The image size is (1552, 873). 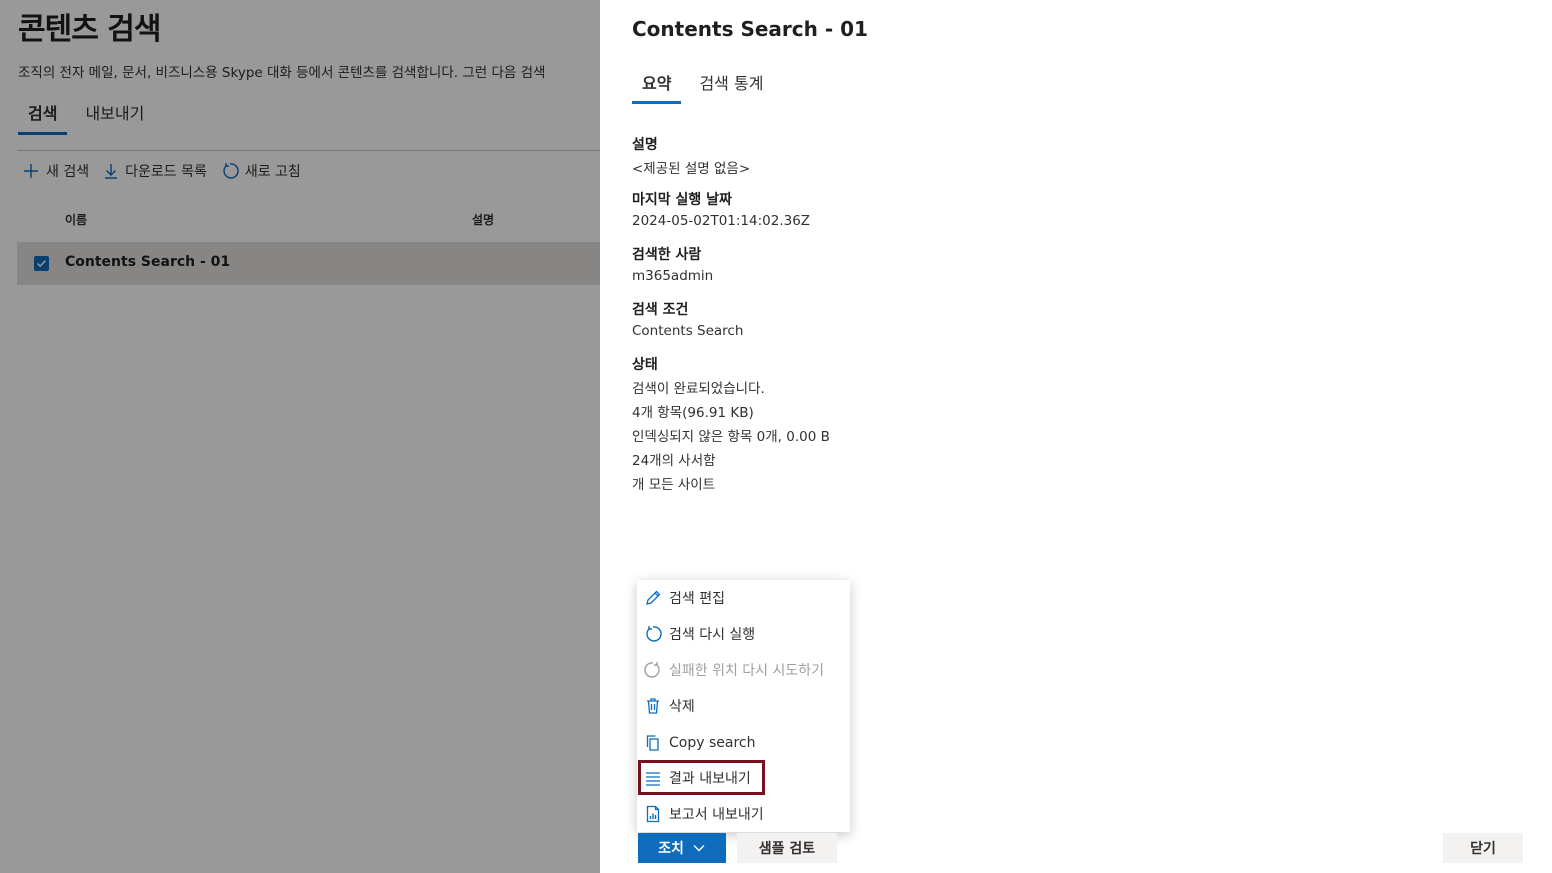 What do you see at coordinates (671, 849) in the screenshot?
I see `actions-button-label: 조치` at bounding box center [671, 849].